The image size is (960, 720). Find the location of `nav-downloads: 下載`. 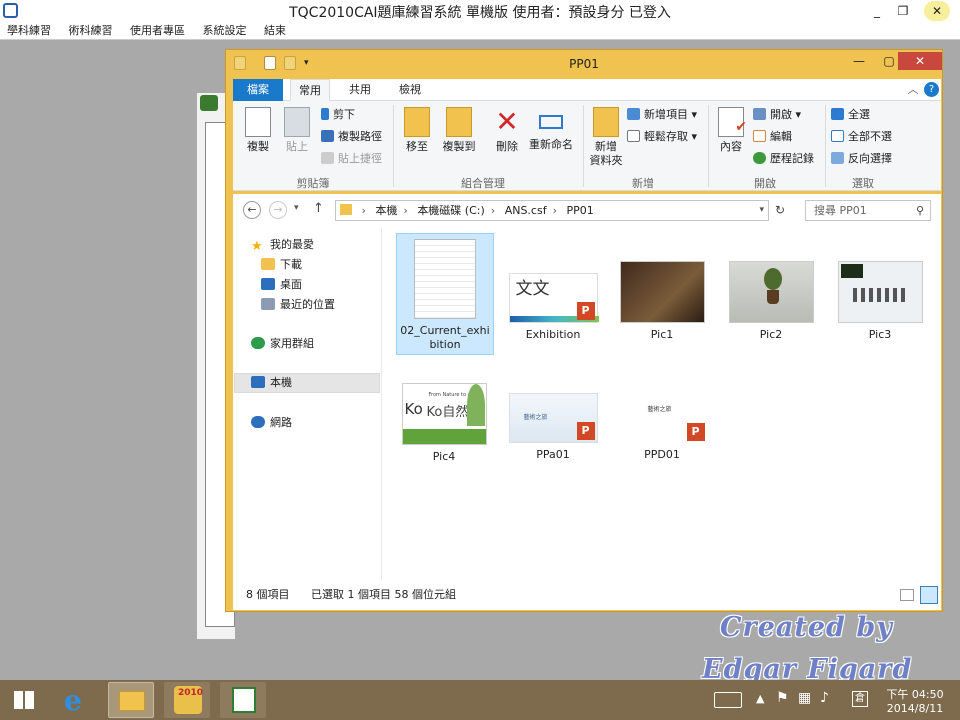

nav-downloads: 下載 is located at coordinates (281, 265).